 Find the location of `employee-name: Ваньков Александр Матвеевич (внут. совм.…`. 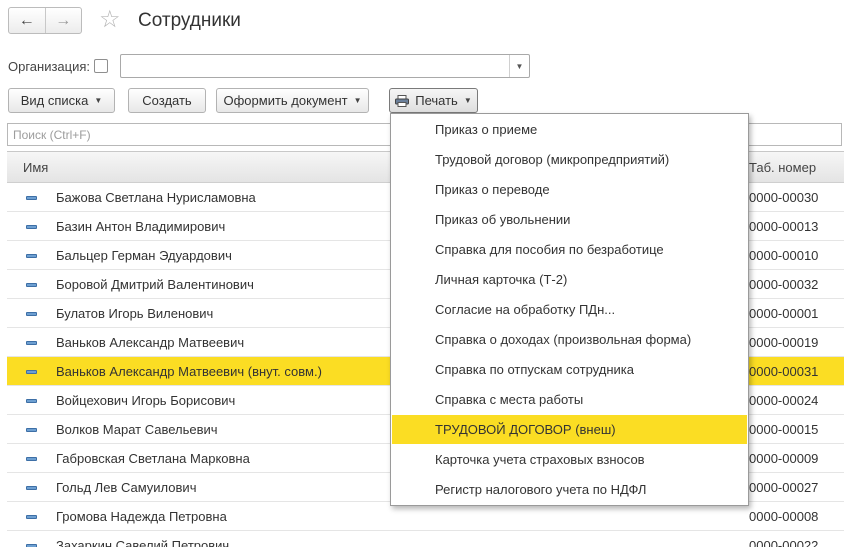

employee-name: Ваньков Александр Матвеевич (внут. совм.… is located at coordinates (189, 371).